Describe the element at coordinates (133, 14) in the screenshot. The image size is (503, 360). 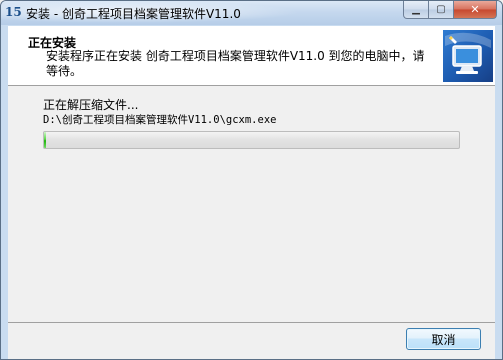
I see `window-title: 安装 - 创奇工程项目档案管理软件V11.0` at that location.